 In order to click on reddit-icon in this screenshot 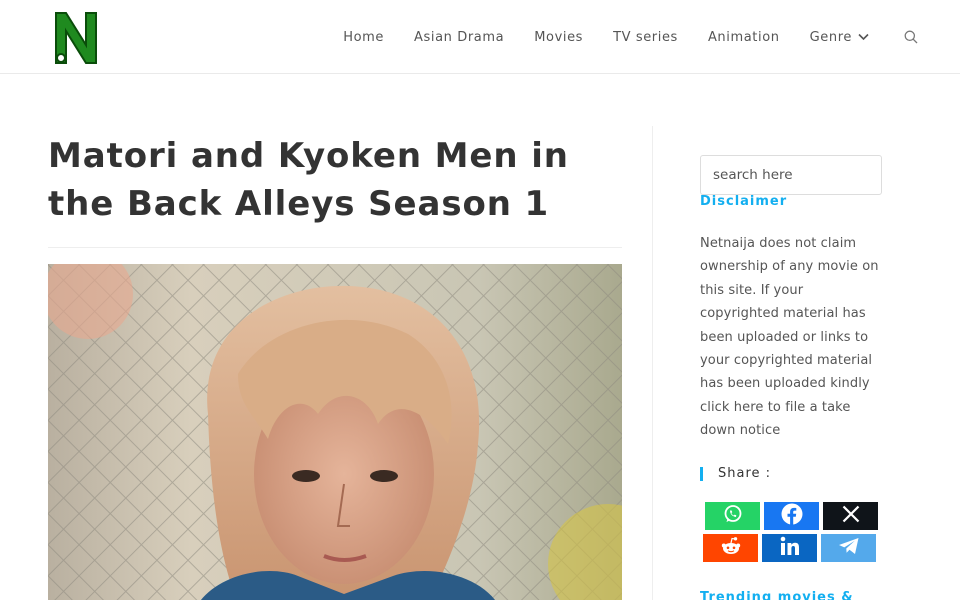, I will do `click(731, 548)`.